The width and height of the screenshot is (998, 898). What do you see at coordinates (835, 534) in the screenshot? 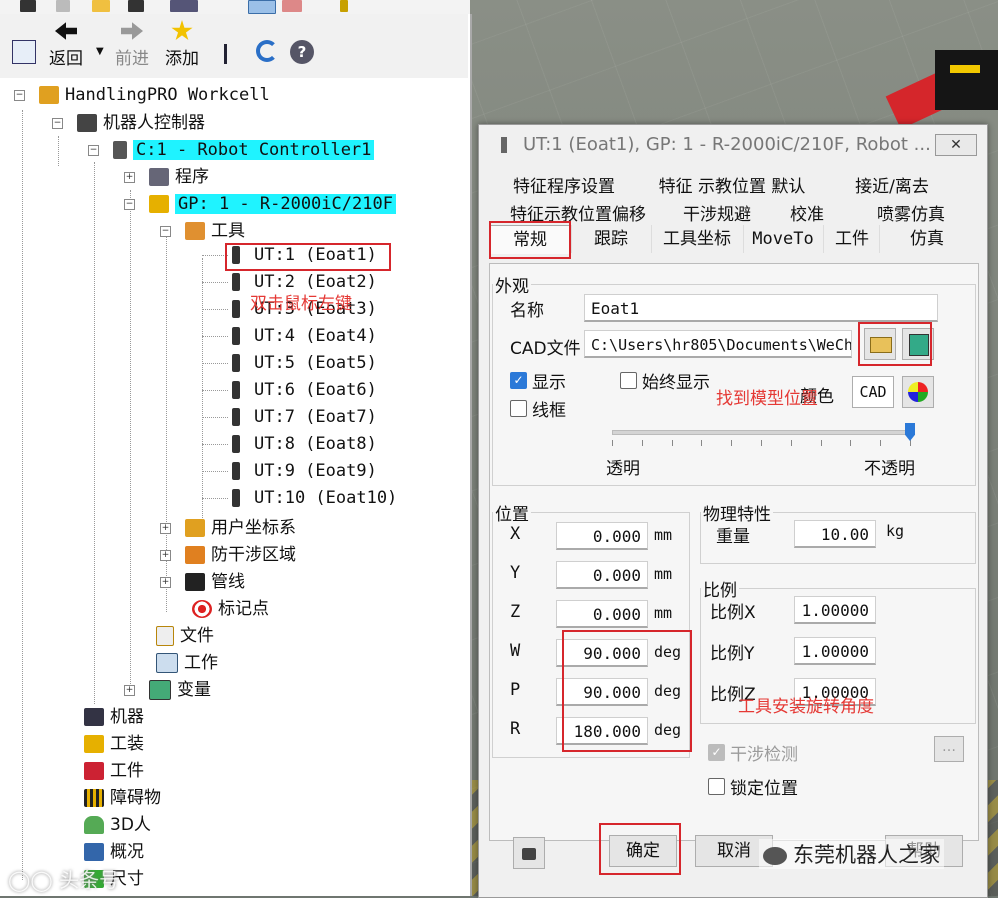
I see `weight-field: 10.00` at bounding box center [835, 534].